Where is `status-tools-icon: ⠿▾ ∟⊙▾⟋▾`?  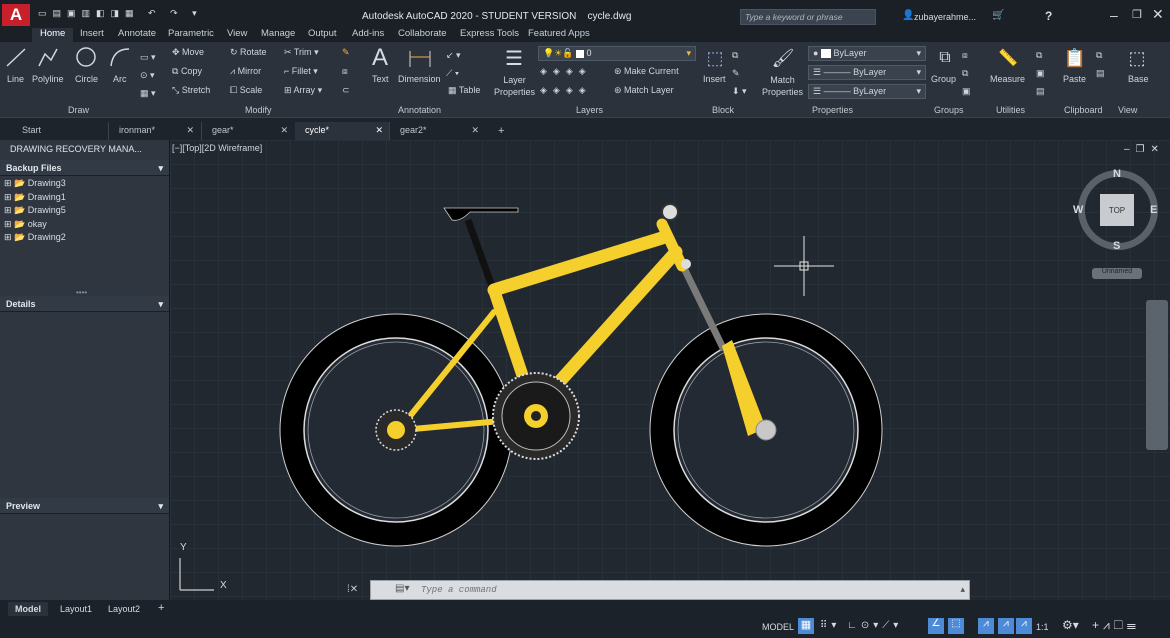 status-tools-icon: ⠿▾ ∟⊙▾⟋▾ is located at coordinates (861, 625).